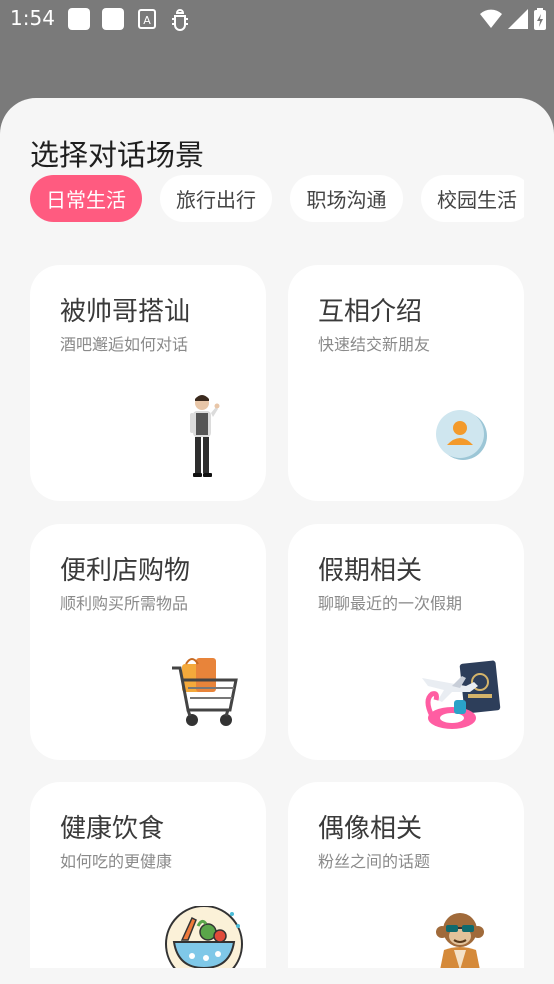  Describe the element at coordinates (148, 642) in the screenshot. I see `scene-card-convenience-store: 便利店购物 顺利购买所需物品` at that location.